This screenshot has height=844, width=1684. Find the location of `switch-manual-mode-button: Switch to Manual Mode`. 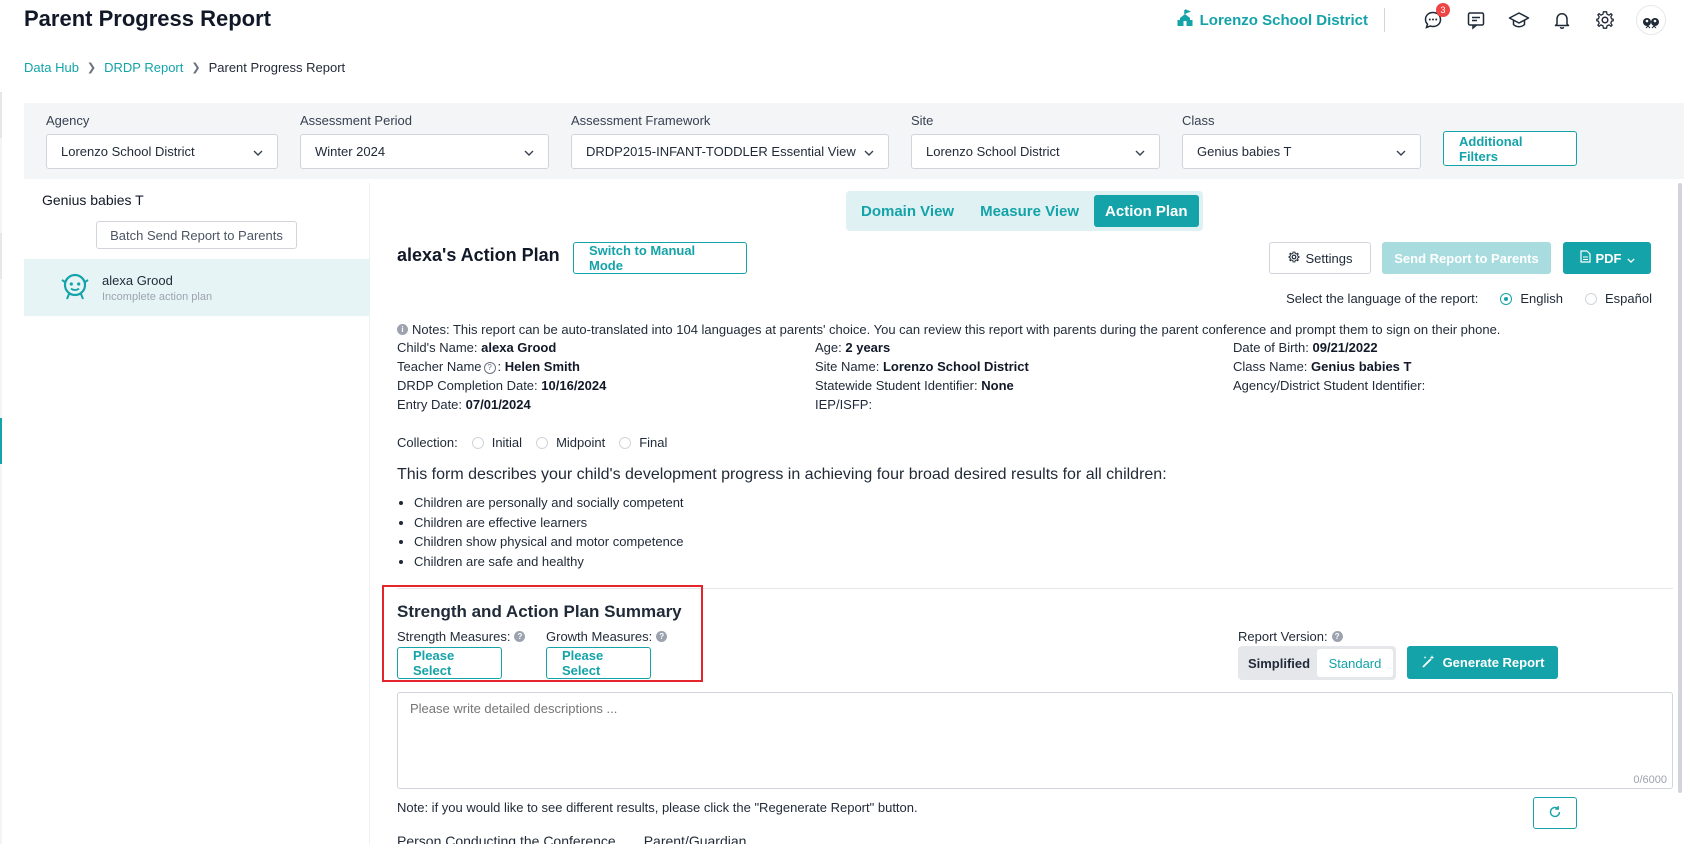

switch-manual-mode-button: Switch to Manual Mode is located at coordinates (660, 258).